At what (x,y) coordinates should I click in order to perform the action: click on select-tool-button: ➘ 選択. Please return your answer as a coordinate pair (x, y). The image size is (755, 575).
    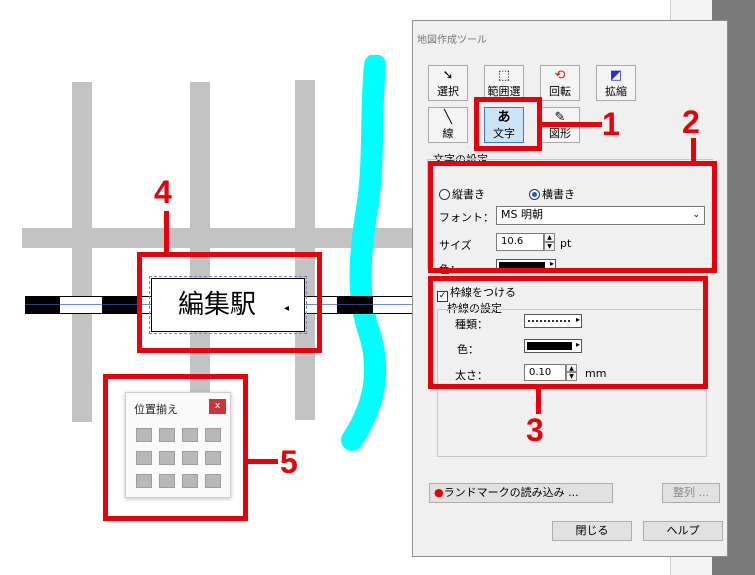
    Looking at the image, I should click on (448, 83).